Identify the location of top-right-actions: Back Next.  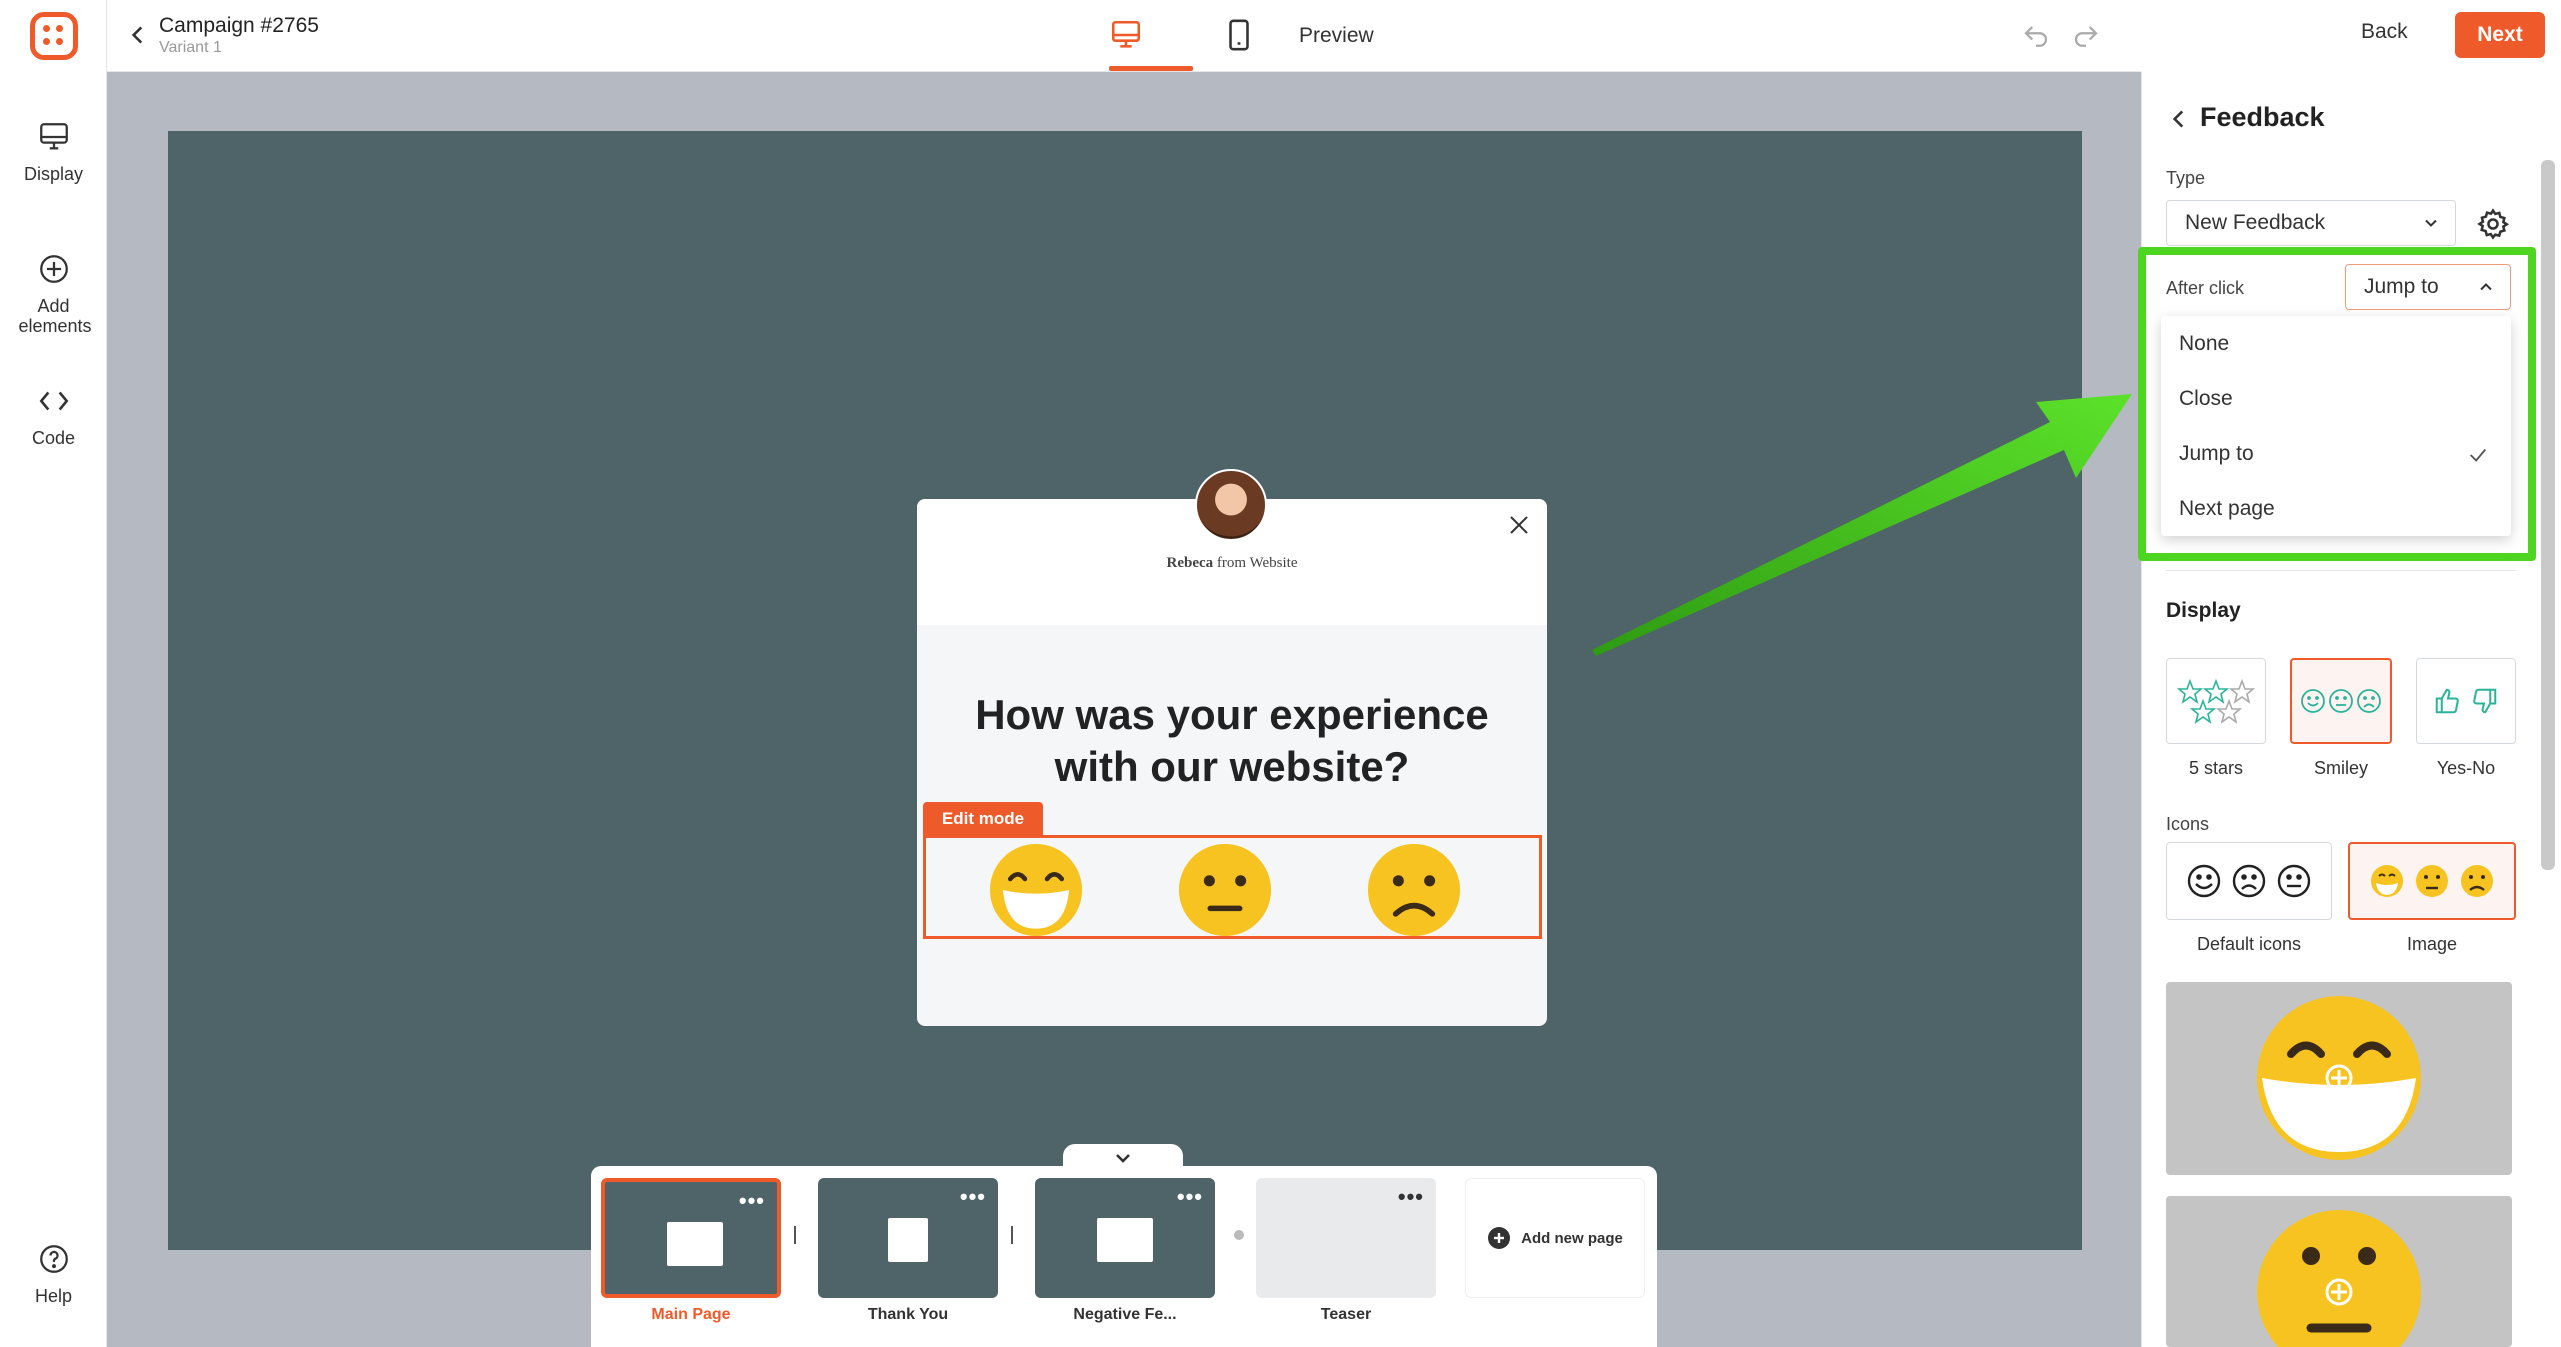
(2351, 36).